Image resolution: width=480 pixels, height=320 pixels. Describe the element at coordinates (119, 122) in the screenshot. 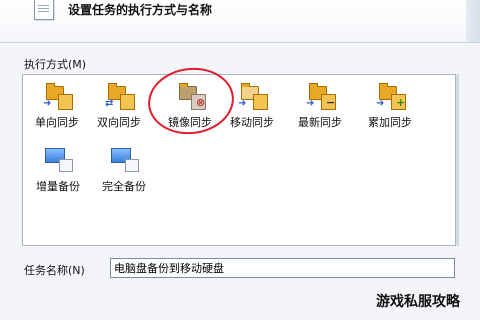

I see `mode-item-label: 双向同步` at that location.